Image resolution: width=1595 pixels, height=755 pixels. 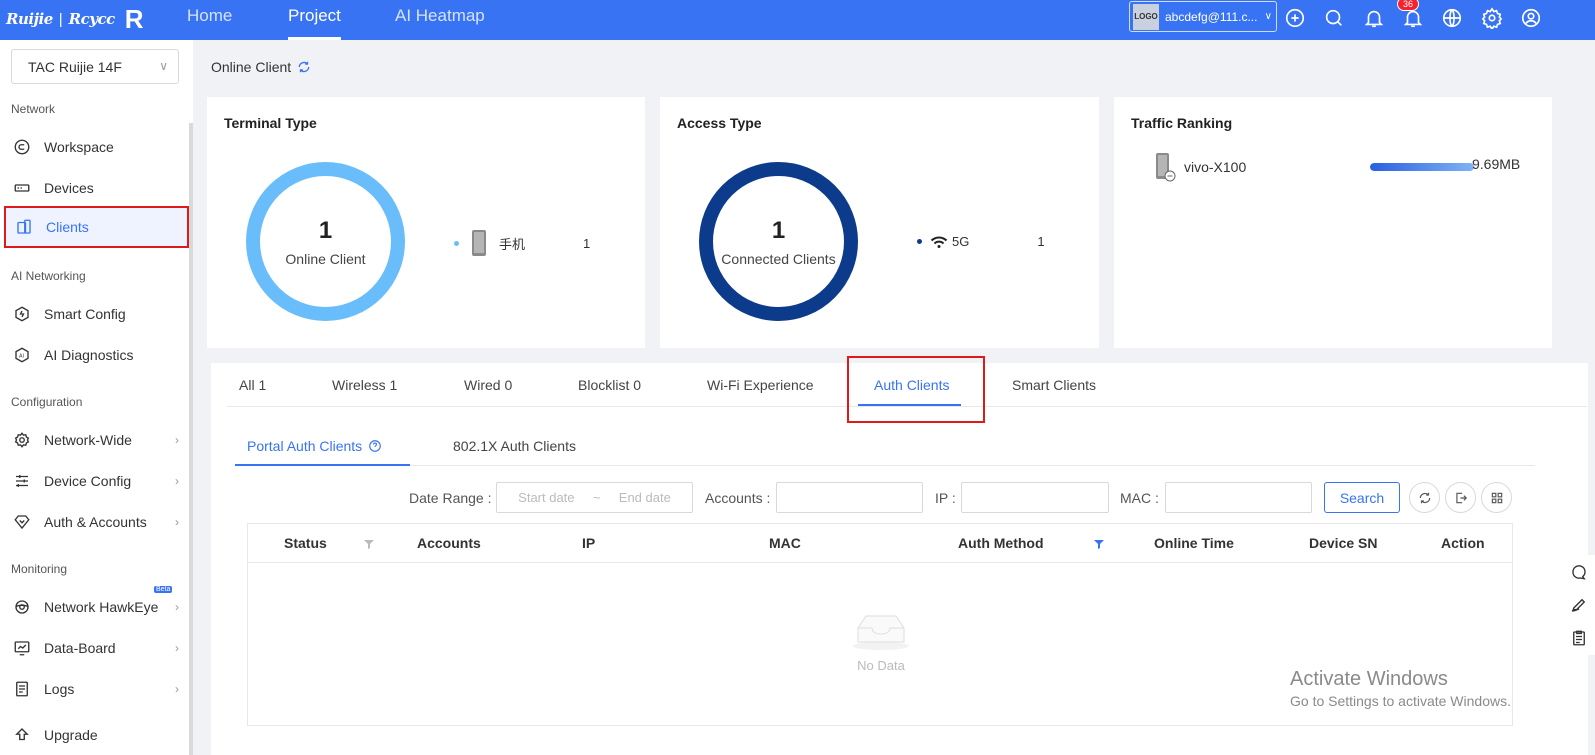 I want to click on subtab-8021x-auth: 802.1X Auth Clients, so click(x=514, y=446).